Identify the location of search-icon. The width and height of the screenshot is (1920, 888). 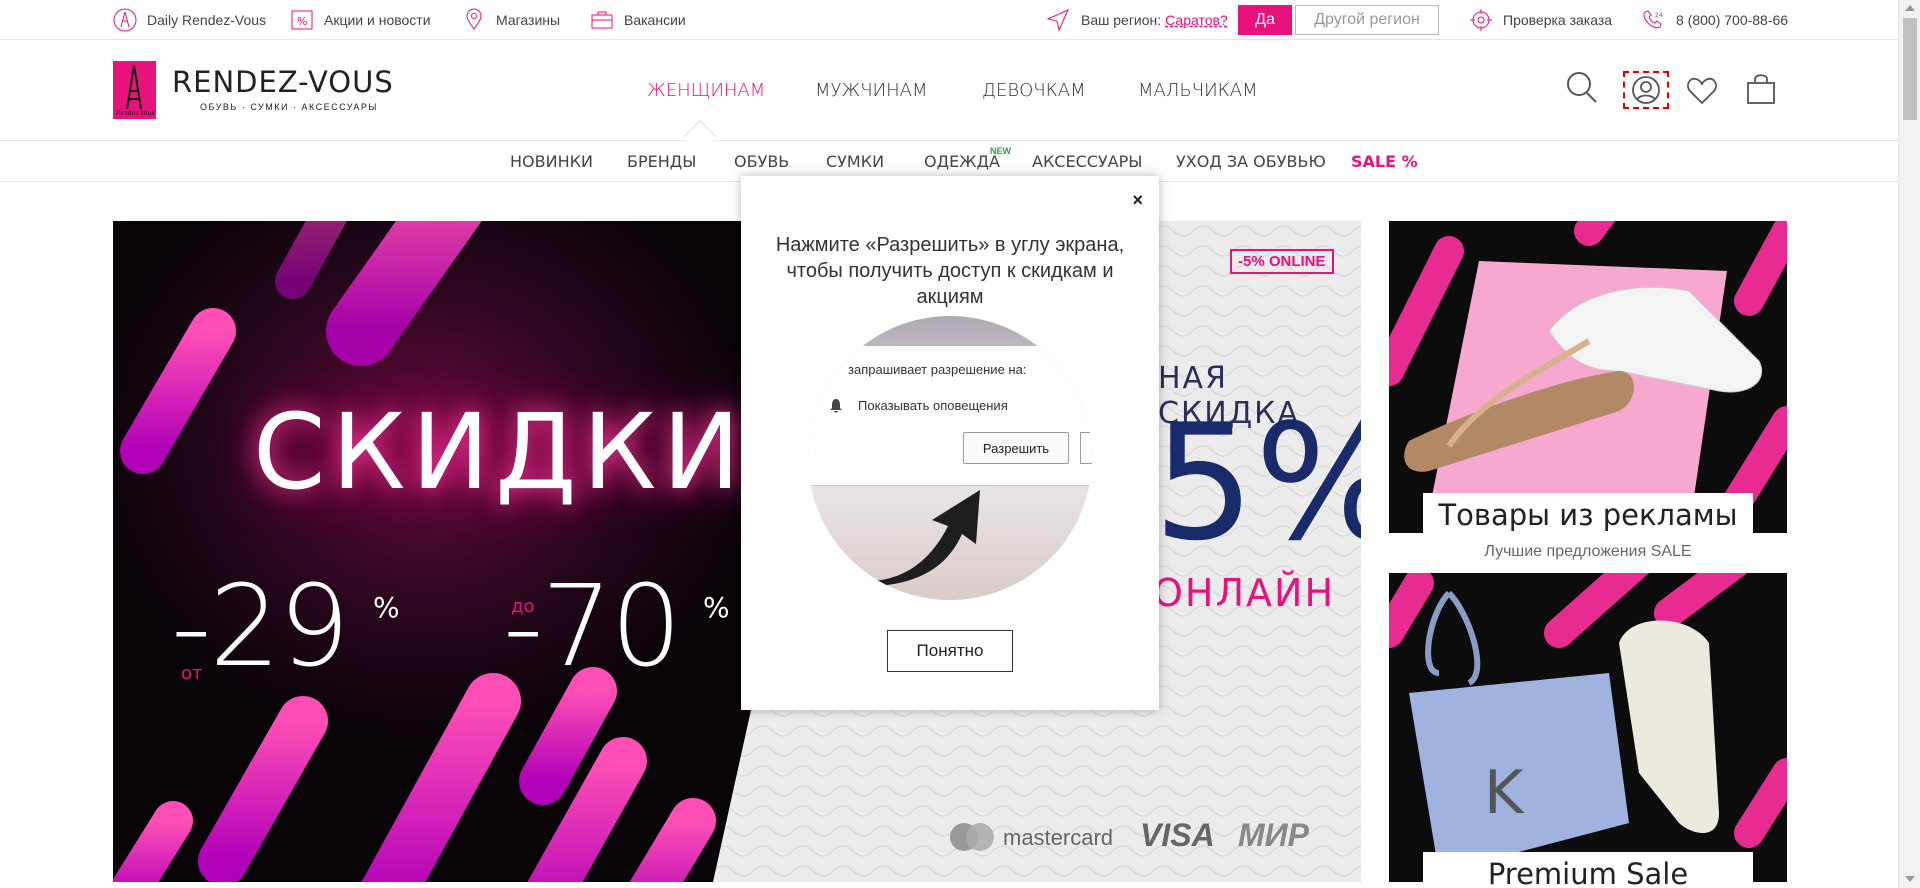
(1582, 87).